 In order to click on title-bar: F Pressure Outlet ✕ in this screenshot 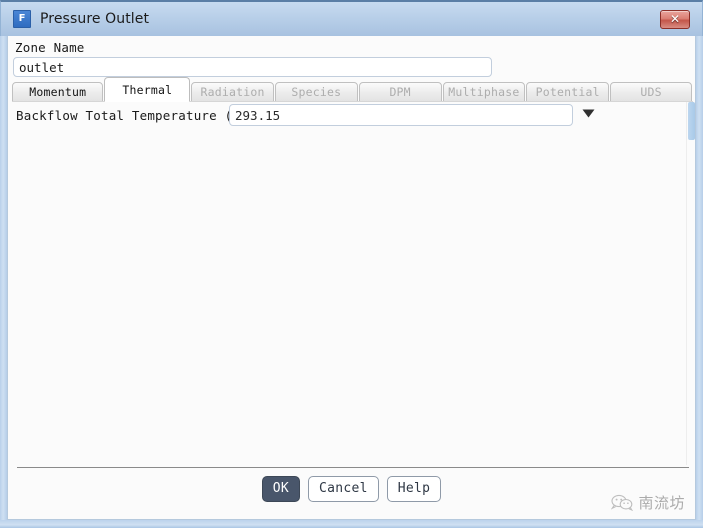, I will do `click(351, 18)`.